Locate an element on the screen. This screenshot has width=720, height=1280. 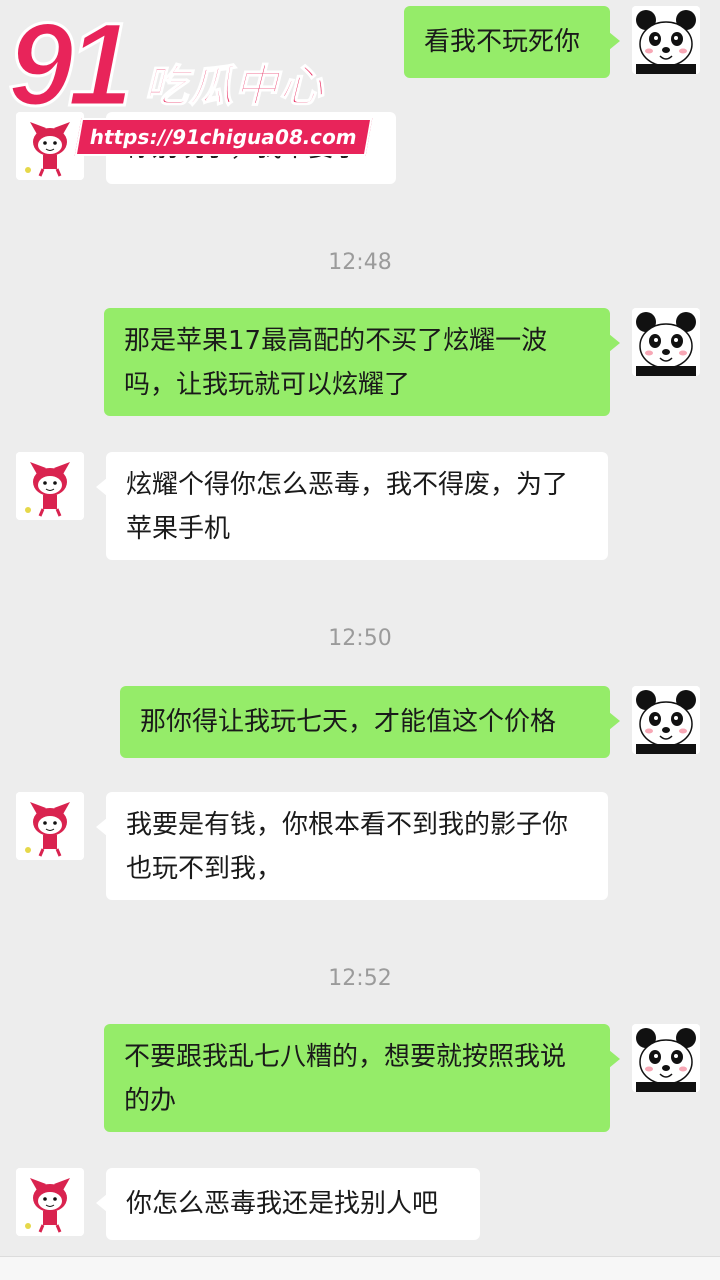
input-bar is located at coordinates (360, 1268).